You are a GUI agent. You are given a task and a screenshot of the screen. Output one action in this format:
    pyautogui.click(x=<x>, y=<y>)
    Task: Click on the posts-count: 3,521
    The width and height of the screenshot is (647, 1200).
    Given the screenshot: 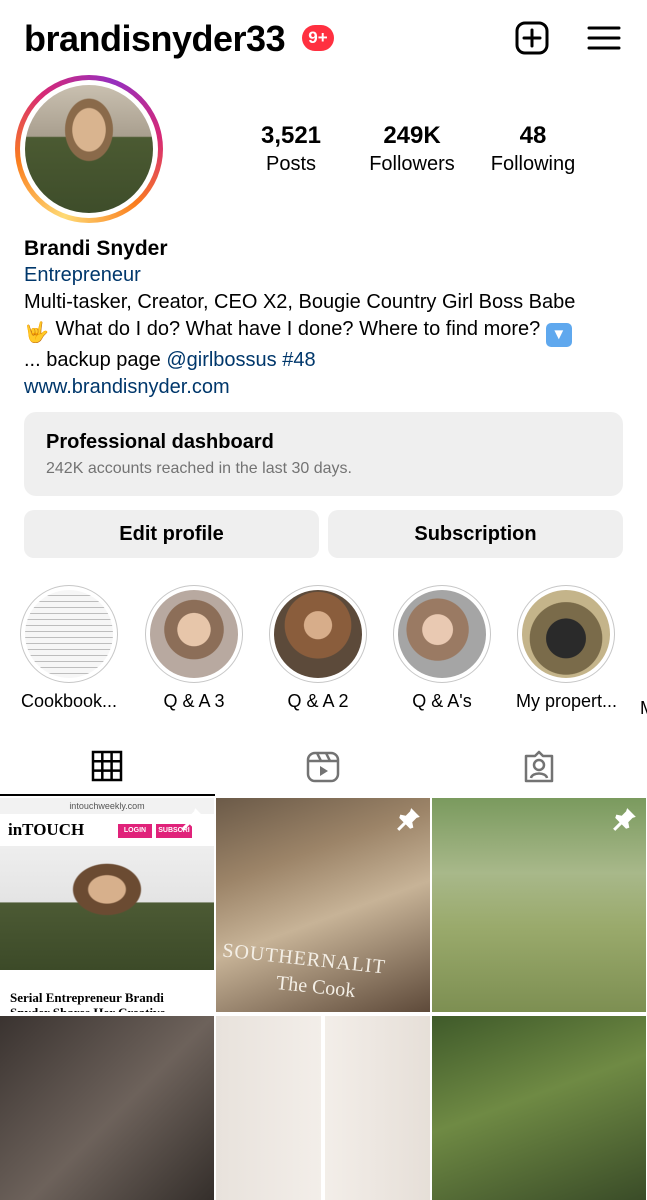 What is the action you would take?
    pyautogui.click(x=291, y=135)
    